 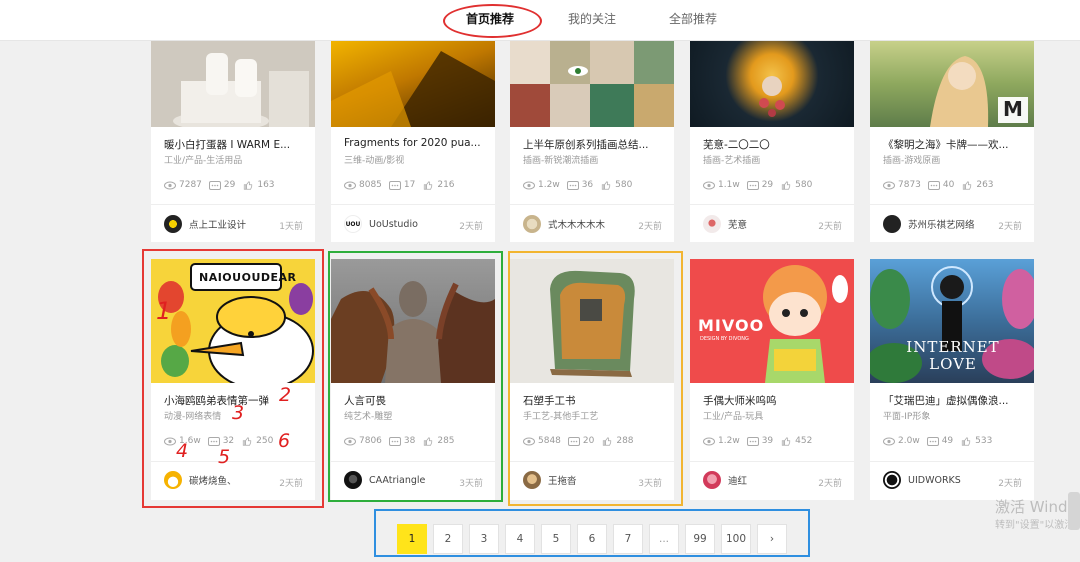 I want to click on collage-art-icon, so click(x=592, y=84).